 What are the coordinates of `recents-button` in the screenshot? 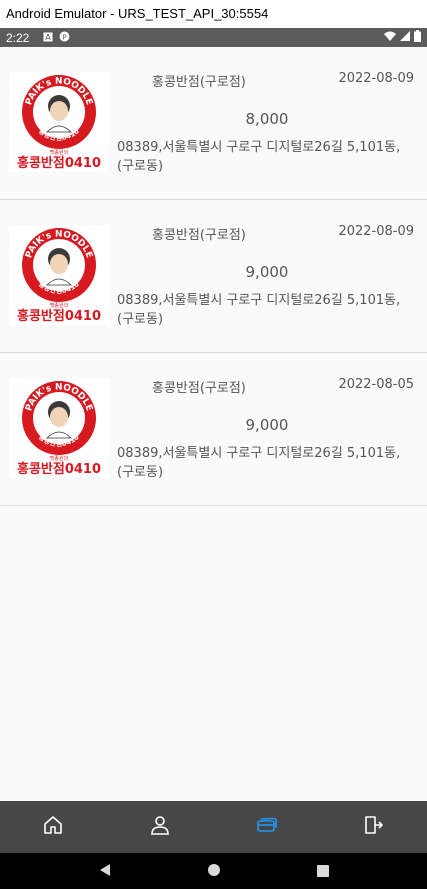 It's located at (323, 871).